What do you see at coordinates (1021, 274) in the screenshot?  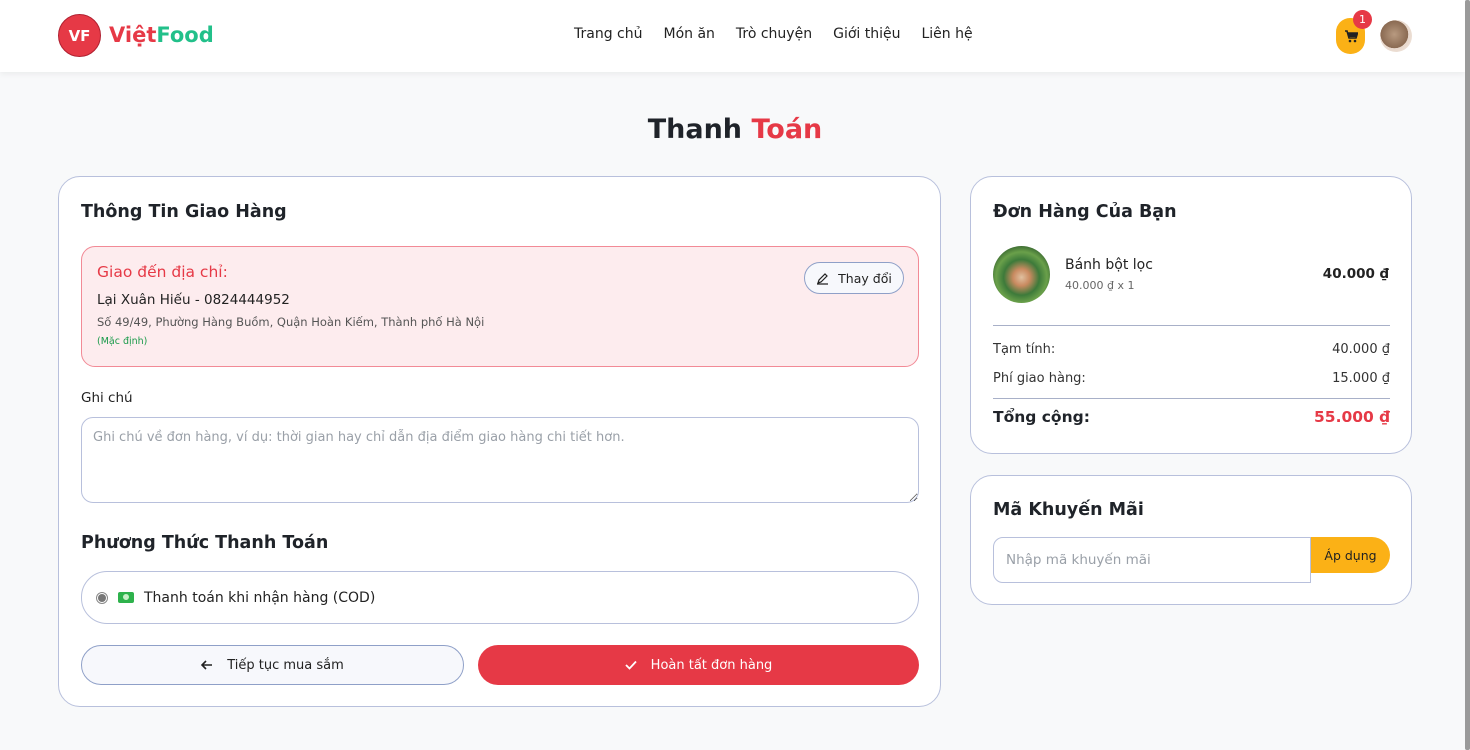 I see `food-thumbnail` at bounding box center [1021, 274].